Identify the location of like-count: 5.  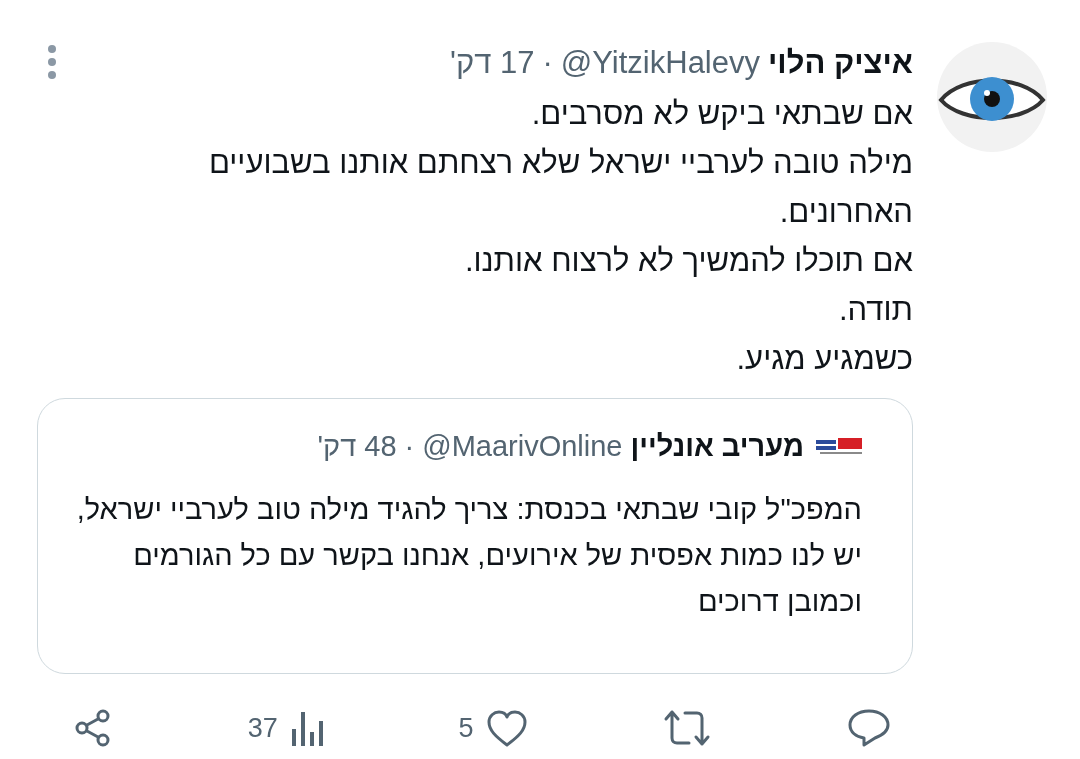
(466, 728).